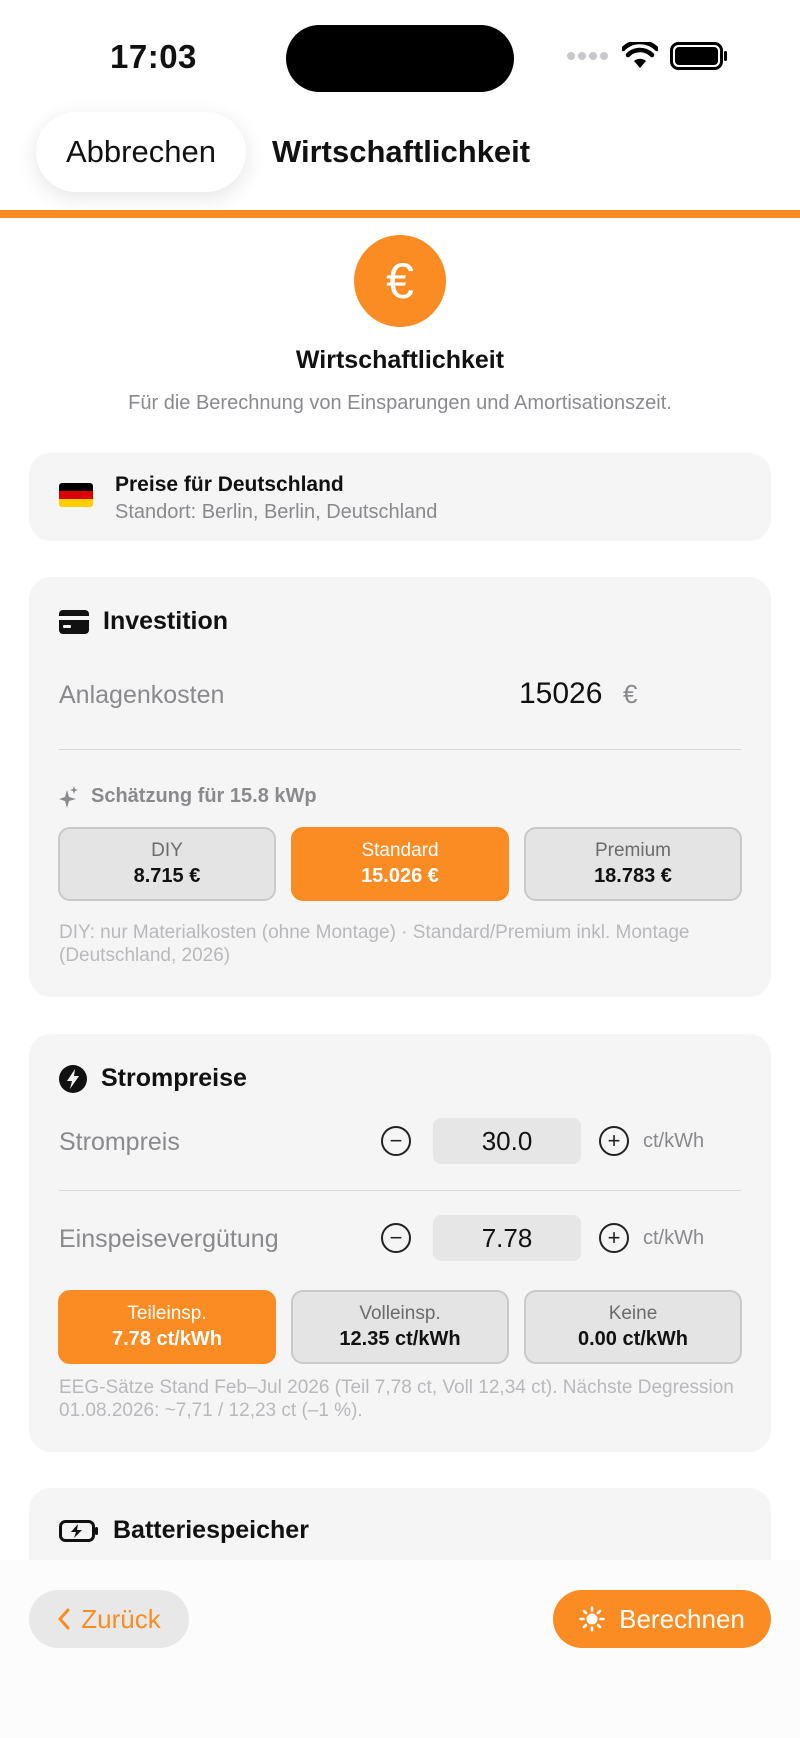  I want to click on prices-heading: Strompreise, so click(174, 1078).